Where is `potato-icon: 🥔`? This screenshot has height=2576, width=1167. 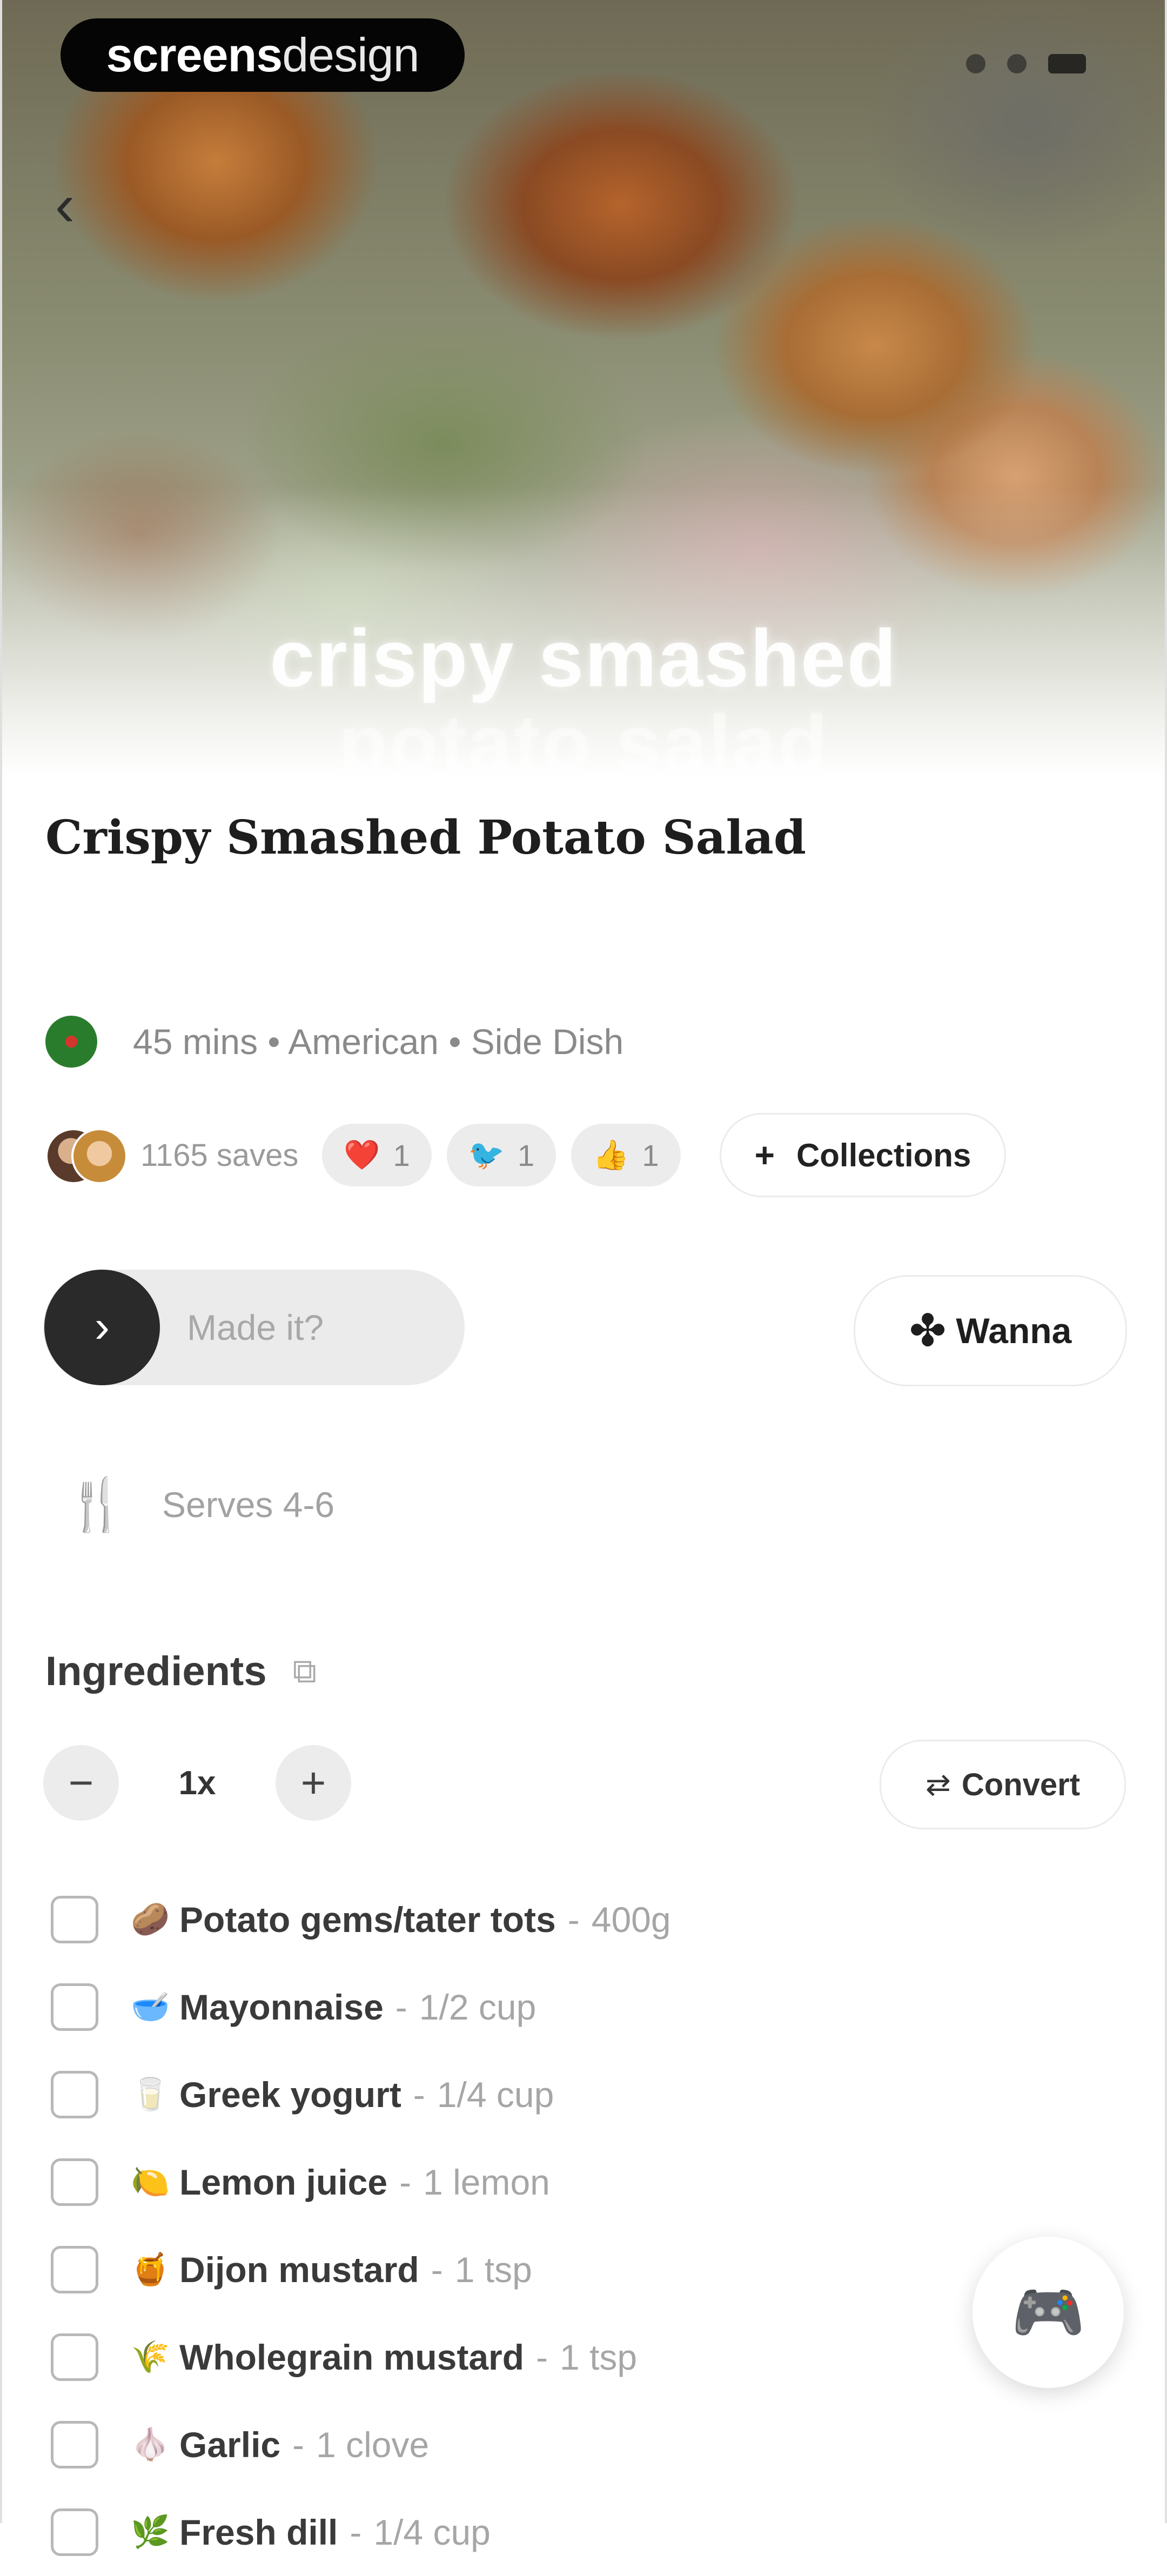 potato-icon: 🥔 is located at coordinates (150, 1920).